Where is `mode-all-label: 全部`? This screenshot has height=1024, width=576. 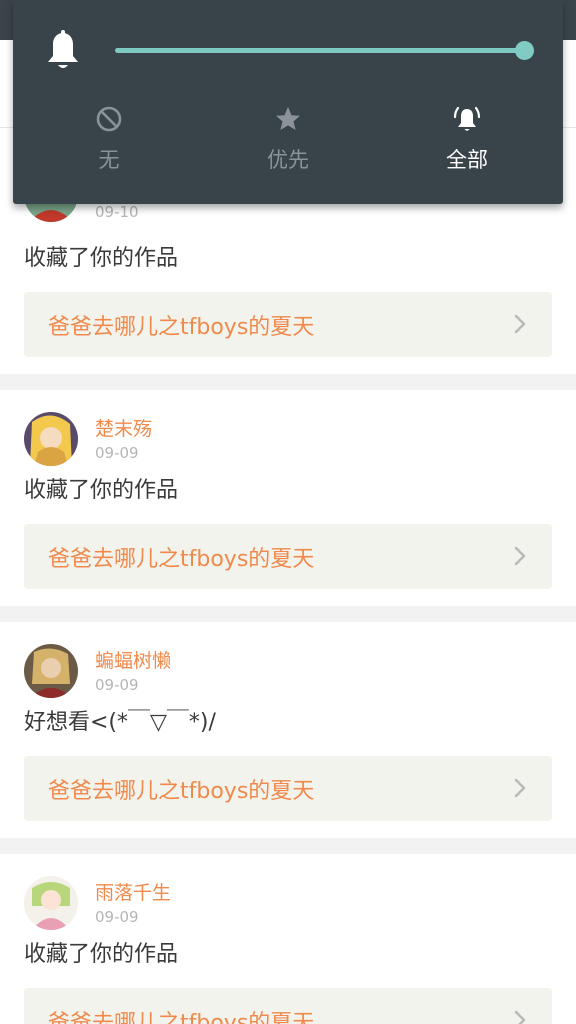
mode-all-label: 全部 is located at coordinates (467, 160).